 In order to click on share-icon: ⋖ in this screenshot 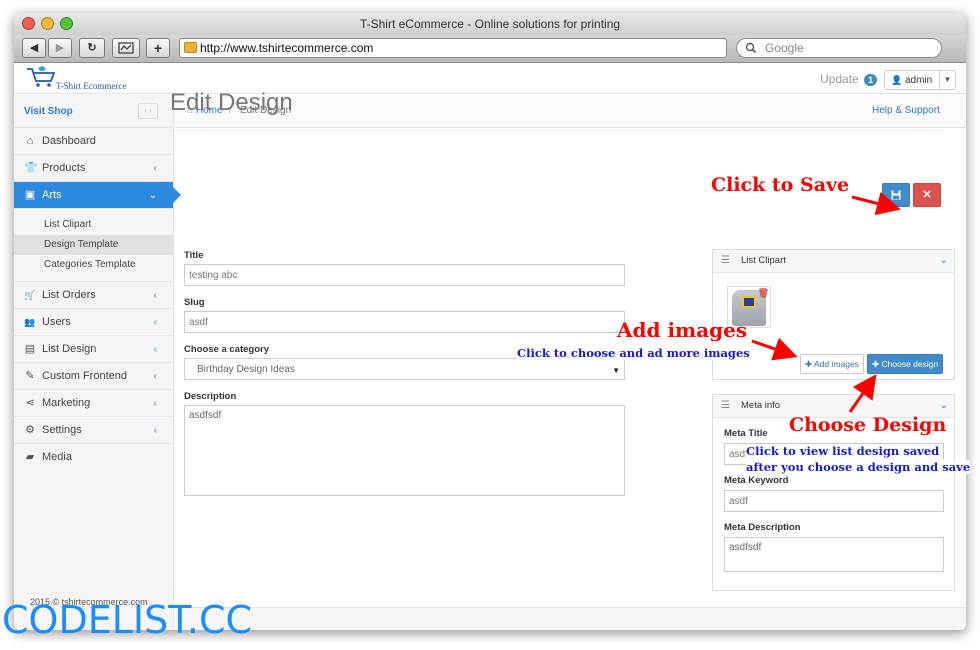, I will do `click(30, 403)`.